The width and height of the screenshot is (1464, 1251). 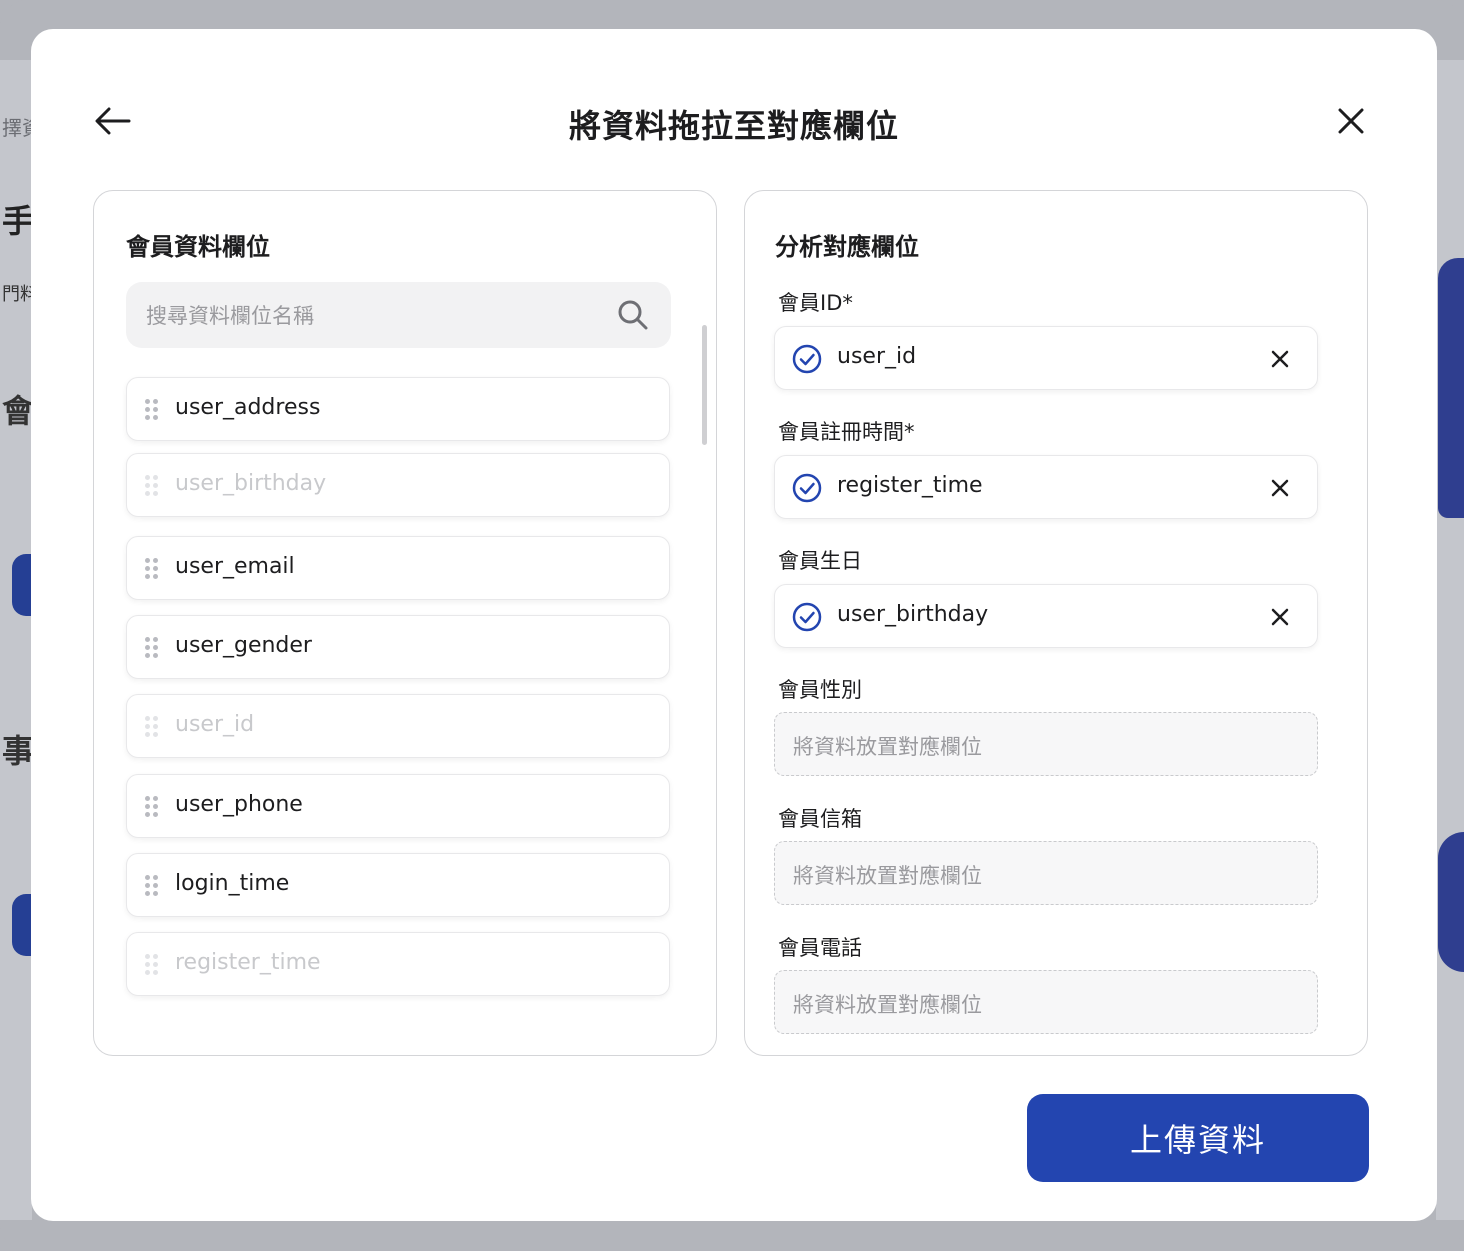 I want to click on close-button, so click(x=1351, y=121).